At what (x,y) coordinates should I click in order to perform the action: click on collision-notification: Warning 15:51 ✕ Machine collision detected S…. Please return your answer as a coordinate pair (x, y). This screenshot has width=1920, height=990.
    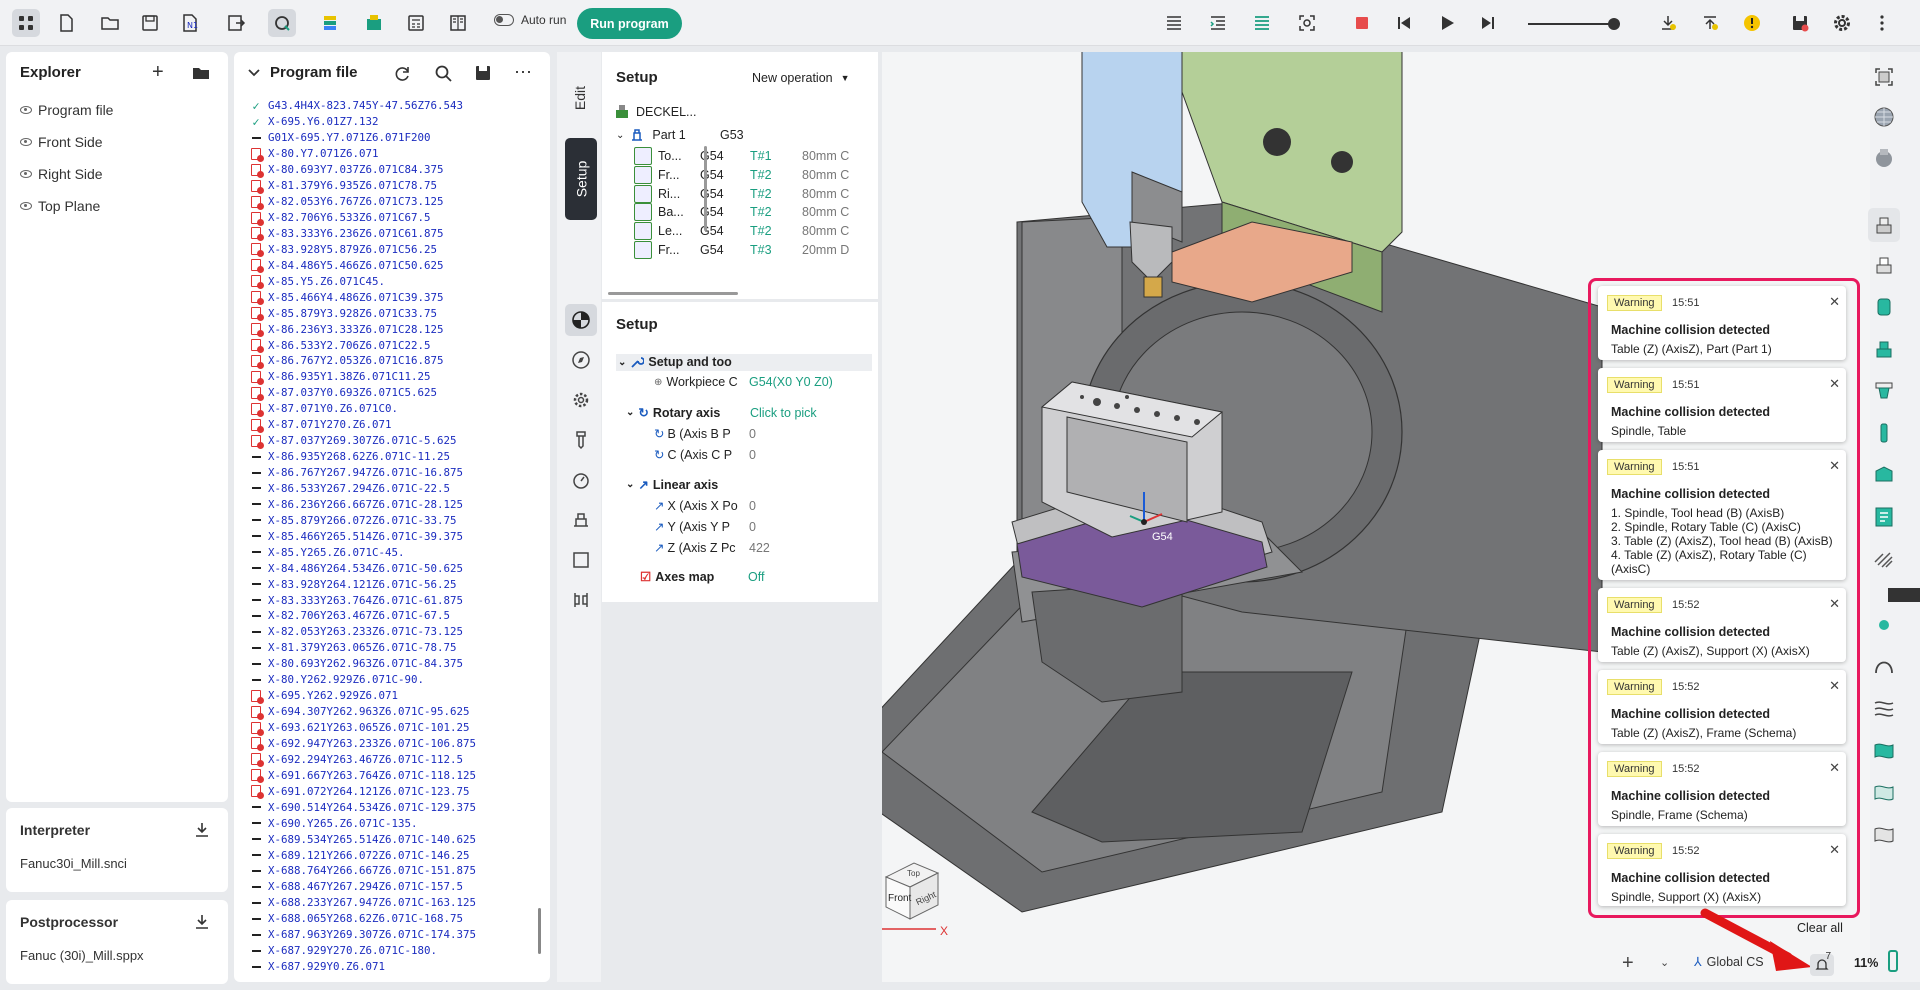
    Looking at the image, I should click on (1722, 405).